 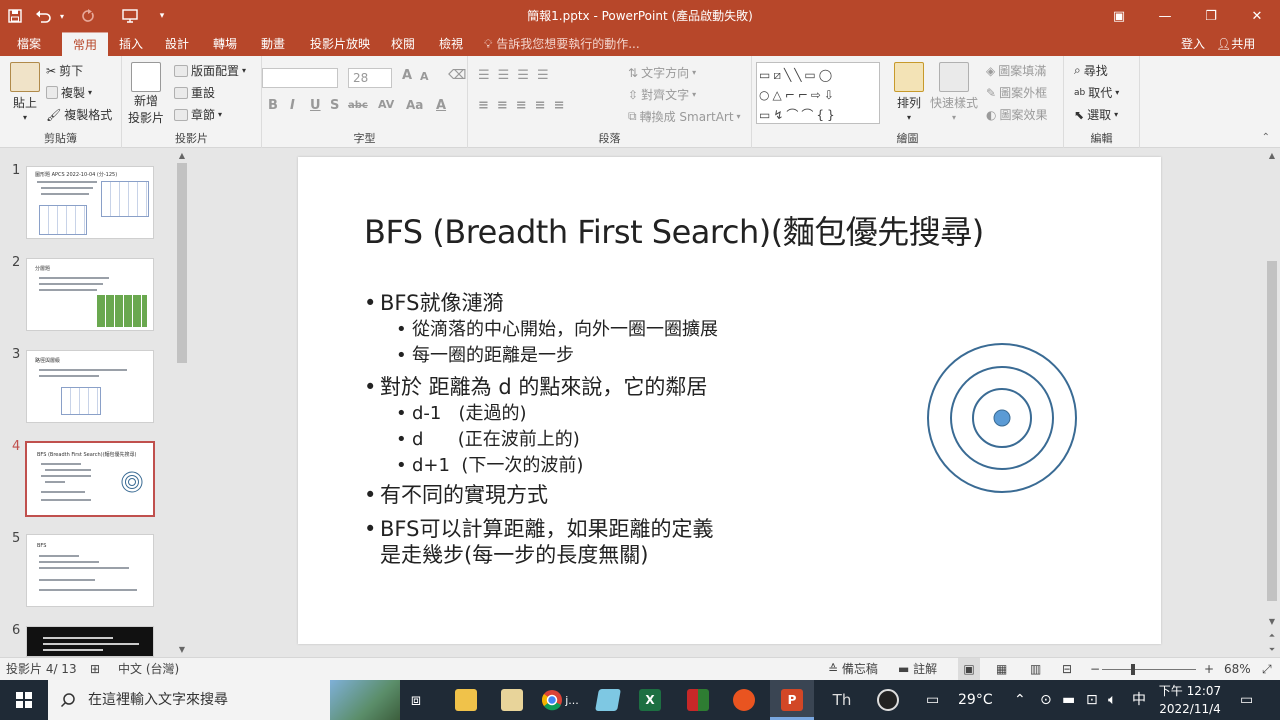 I want to click on tab-review: 校閱, so click(x=403, y=44).